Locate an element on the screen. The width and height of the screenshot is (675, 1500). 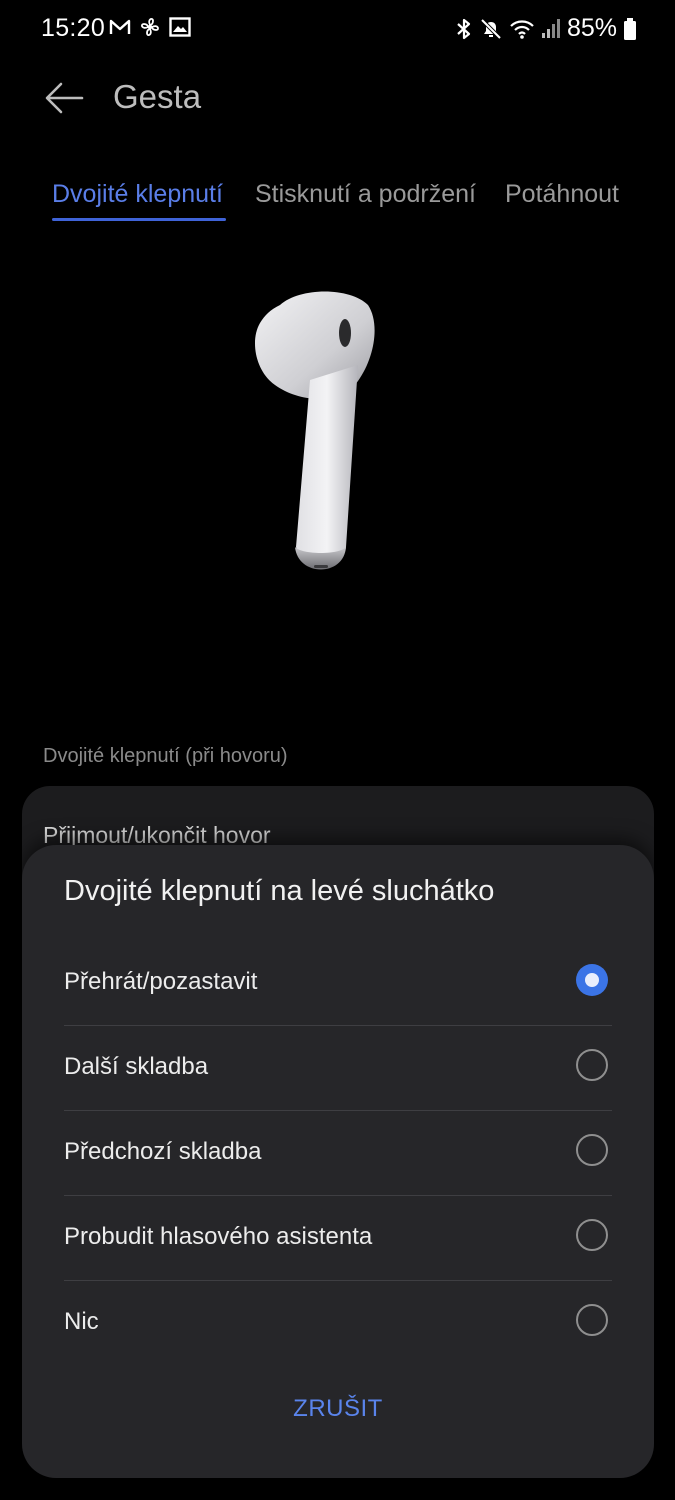
option-nothing: Nic is located at coordinates (338, 1324).